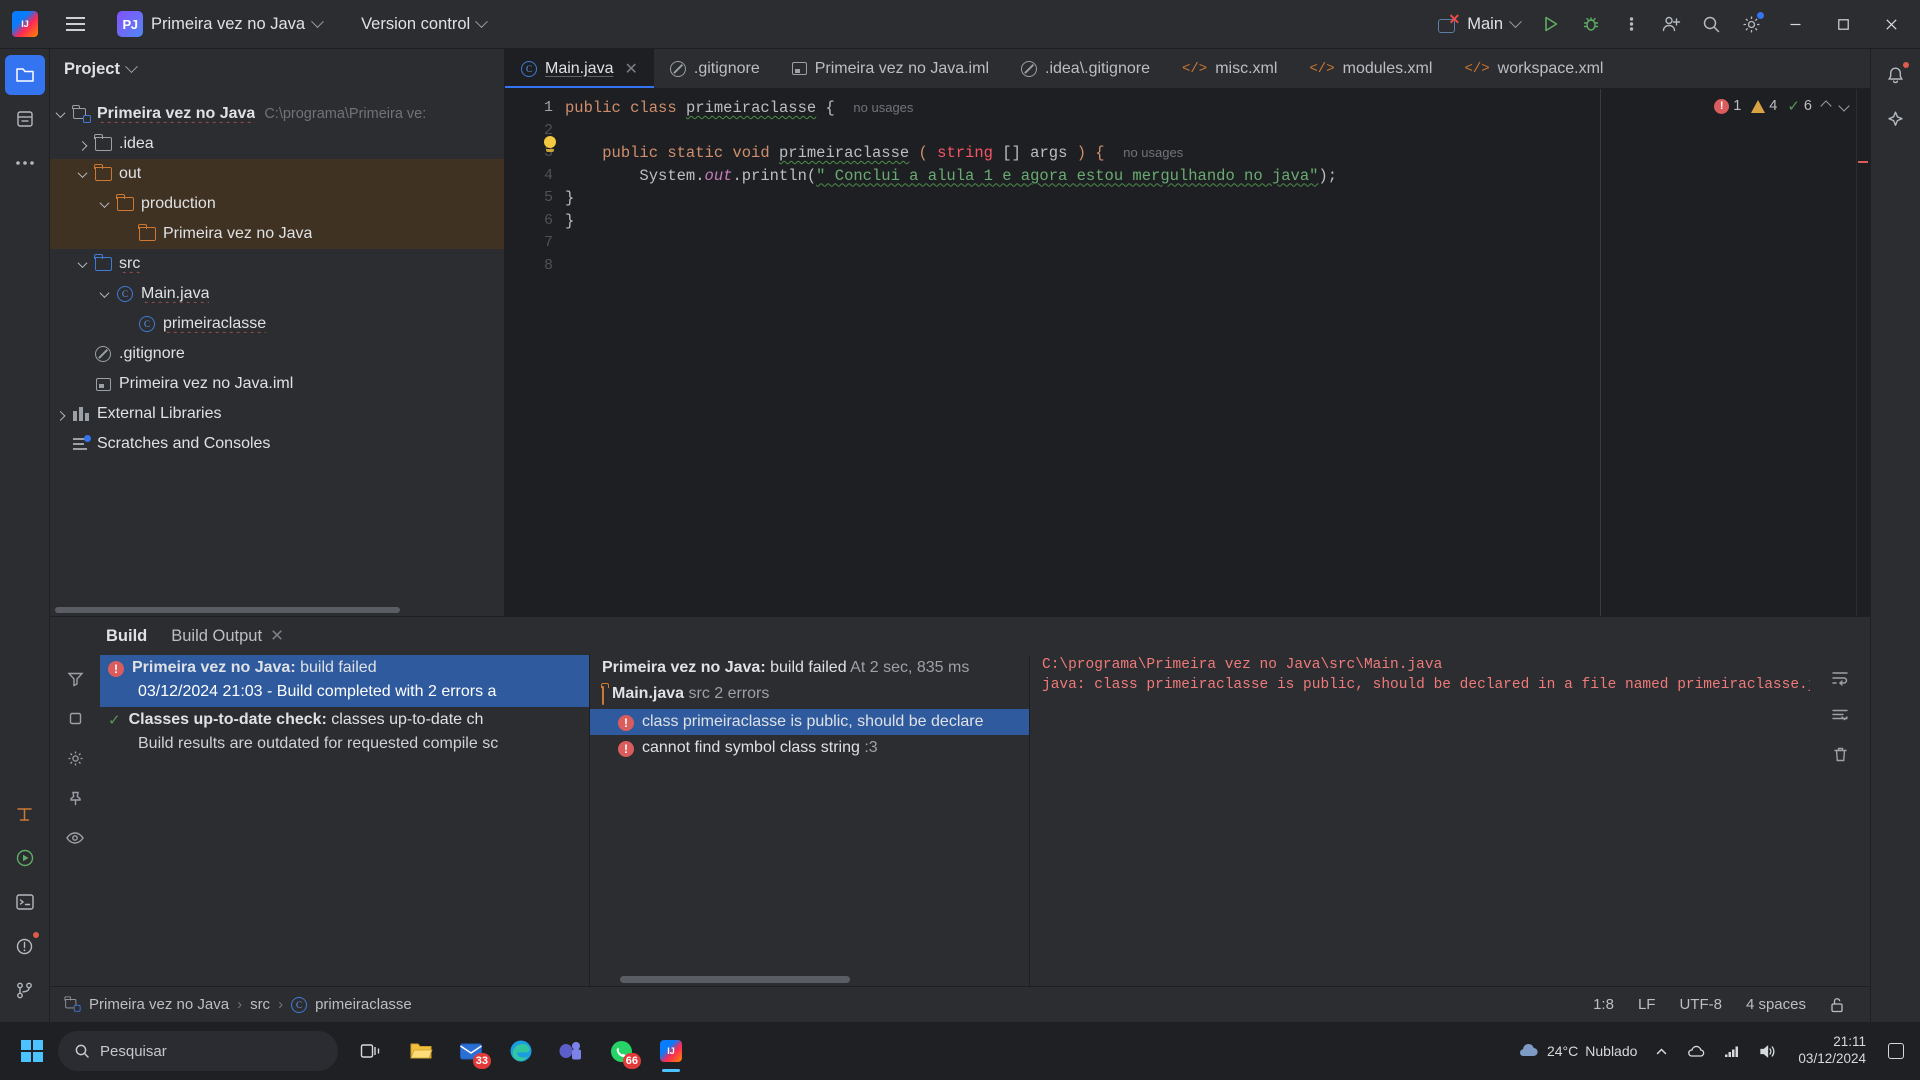 This screenshot has width=1920, height=1080. Describe the element at coordinates (1782, 106) in the screenshot. I see `inspection-widget: ! 1 4 ✓ 6` at that location.